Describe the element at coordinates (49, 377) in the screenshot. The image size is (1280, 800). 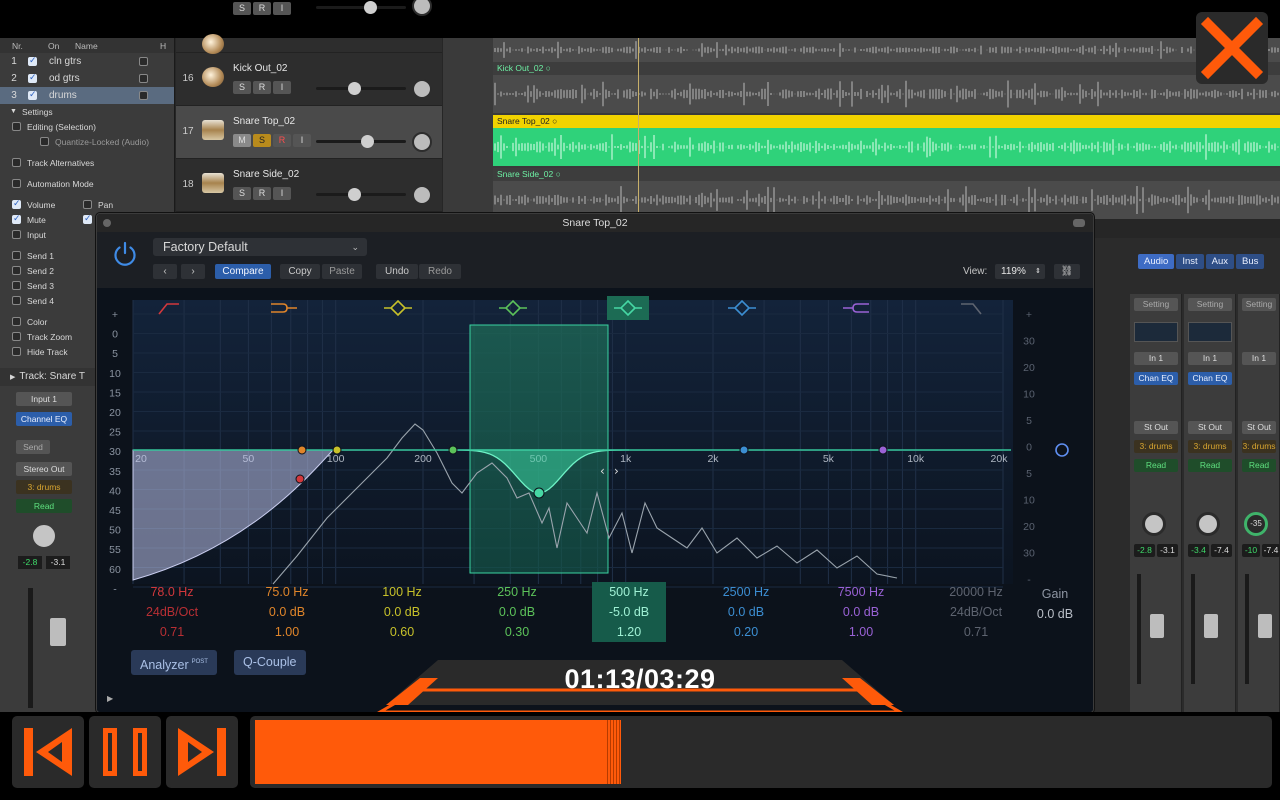
I see `track-inspector-header: ▶ Track: Snare T` at that location.